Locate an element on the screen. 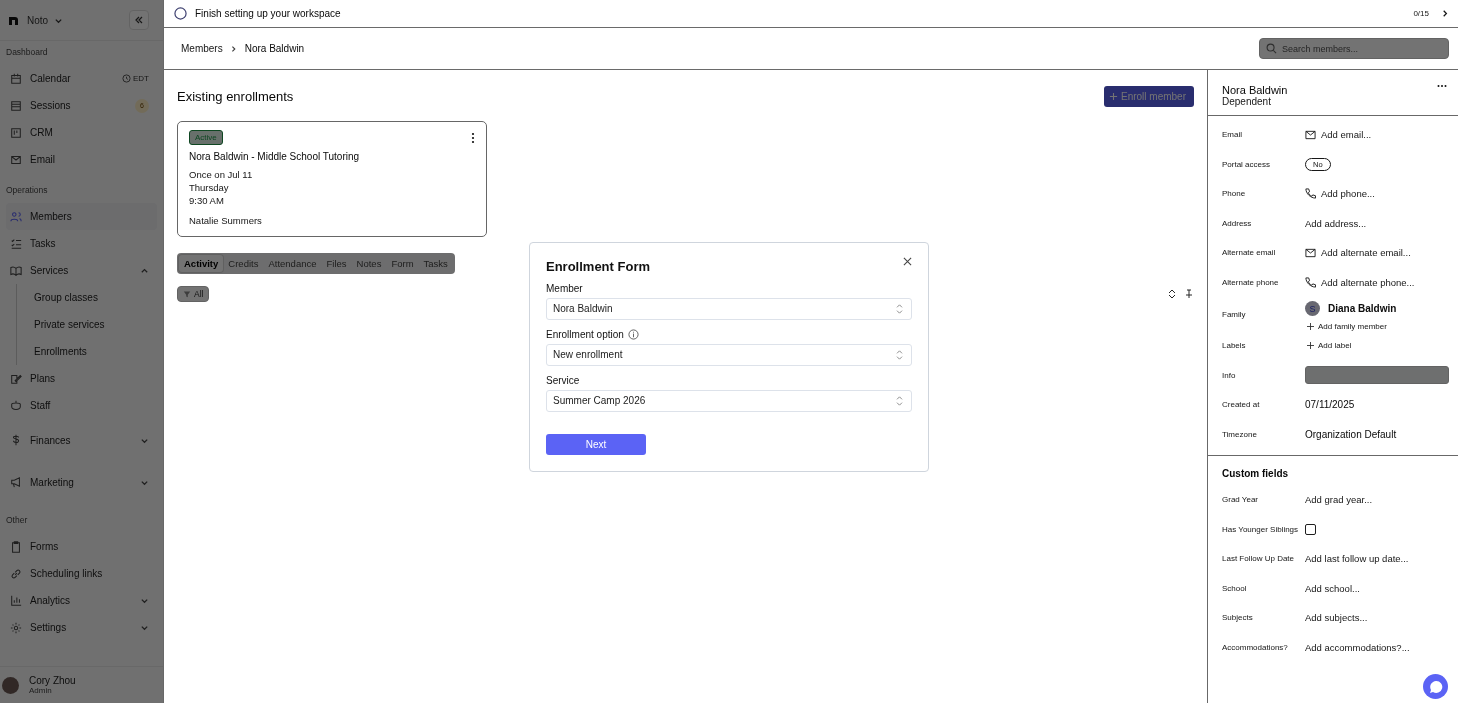  breadcrumb-link: Members is located at coordinates (202, 48).